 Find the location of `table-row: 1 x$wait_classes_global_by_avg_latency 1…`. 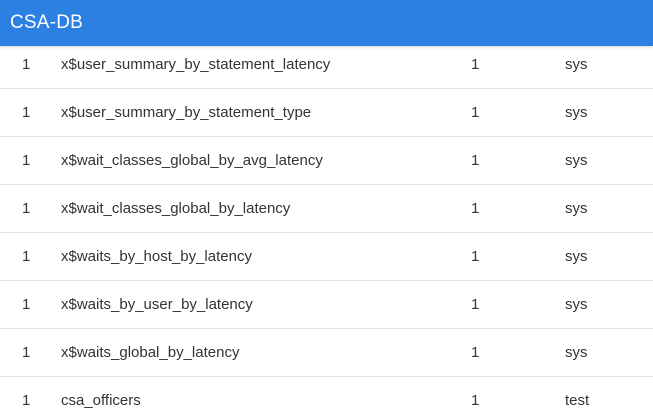

table-row: 1 x$wait_classes_global_by_avg_latency 1… is located at coordinates (326, 161).